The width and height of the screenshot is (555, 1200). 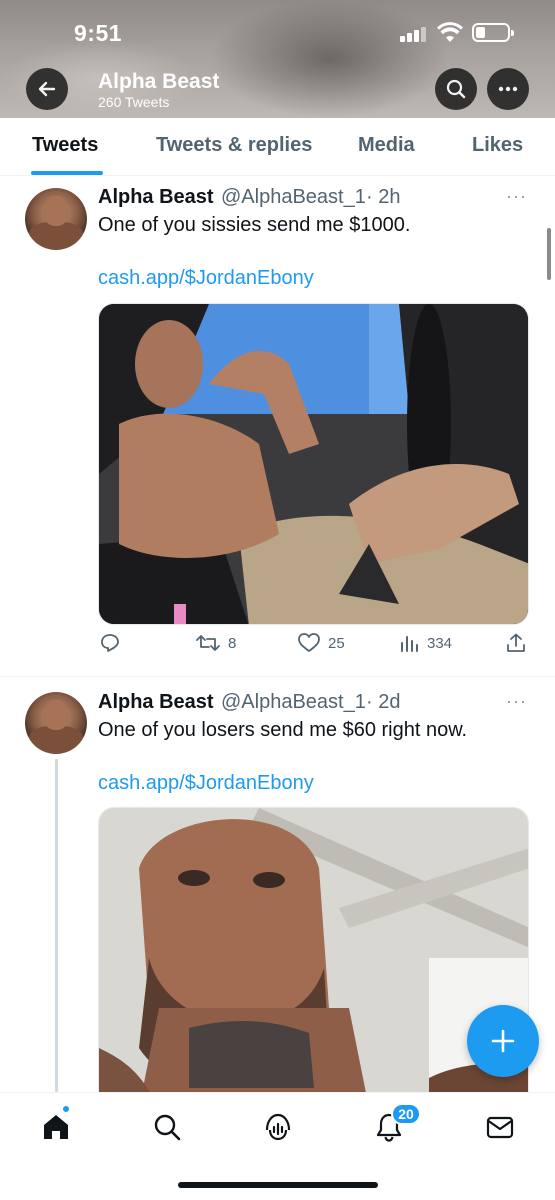 I want to click on cellular-signal-icon, so click(x=414, y=34).